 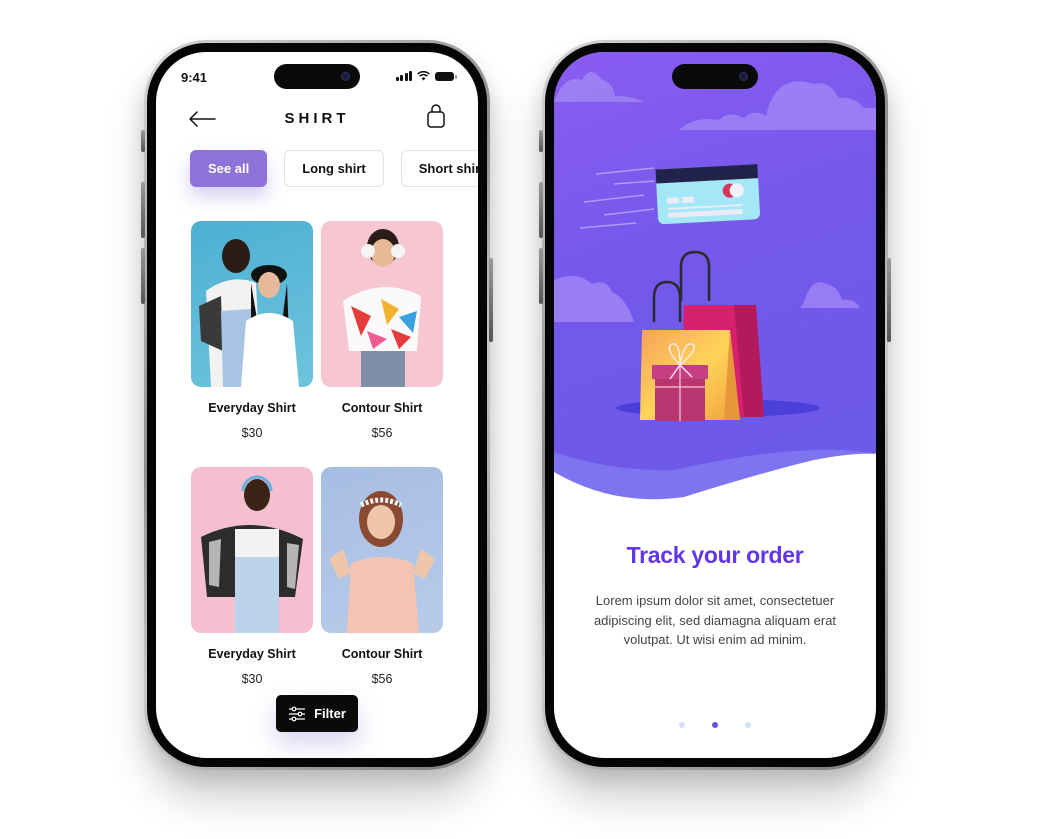 I want to click on chip-see-all: See all, so click(x=229, y=168).